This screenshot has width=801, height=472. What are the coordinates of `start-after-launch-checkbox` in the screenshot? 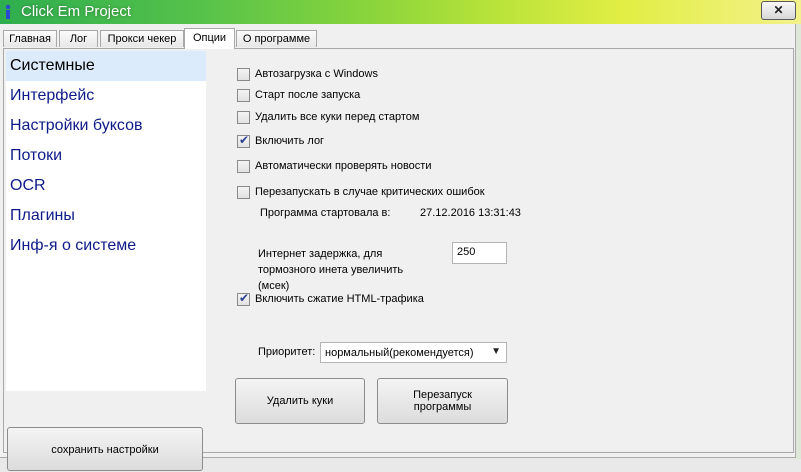 It's located at (243, 95).